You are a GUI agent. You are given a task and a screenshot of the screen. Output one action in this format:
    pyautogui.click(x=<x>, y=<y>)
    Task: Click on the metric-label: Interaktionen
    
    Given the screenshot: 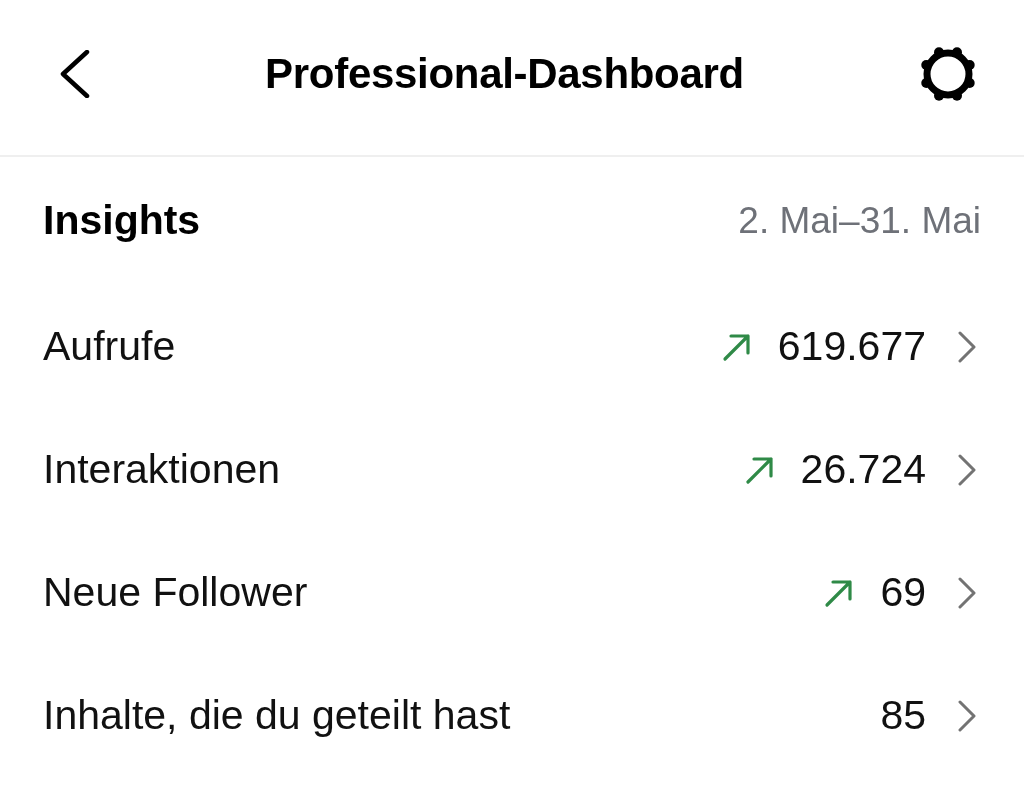 What is the action you would take?
    pyautogui.click(x=162, y=469)
    